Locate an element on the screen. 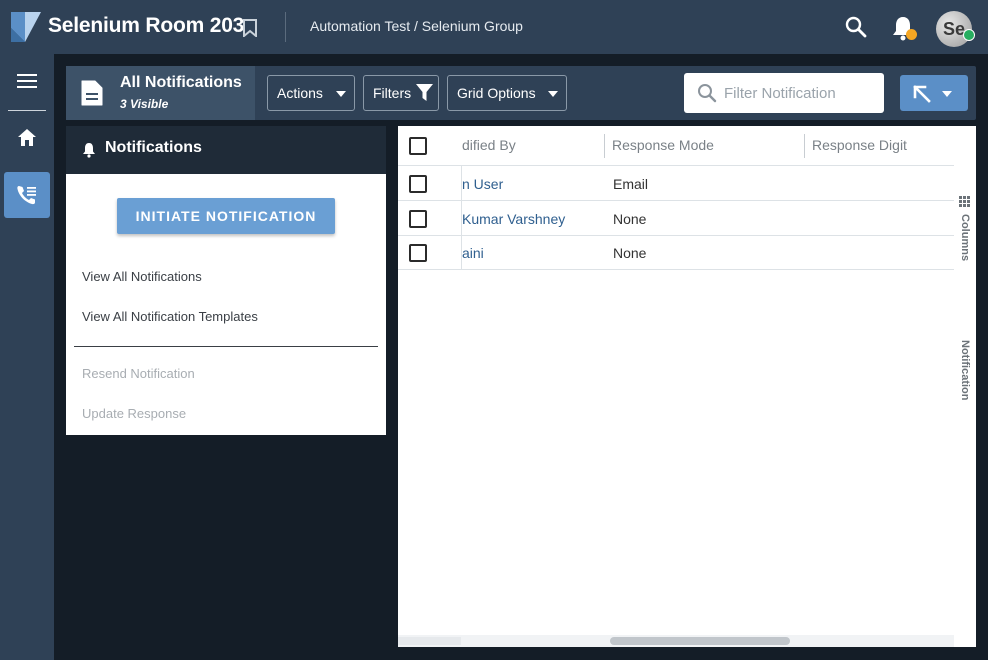 This screenshot has width=988, height=660. app-logo-icon is located at coordinates (26, 27).